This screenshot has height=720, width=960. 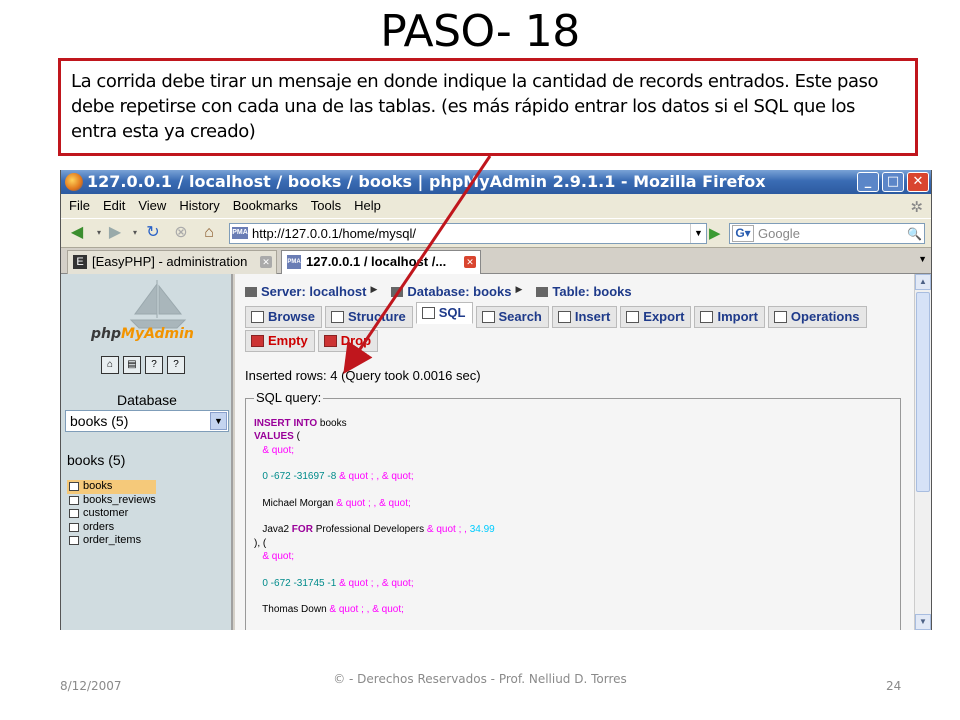 I want to click on empty-icon, so click(x=257, y=341).